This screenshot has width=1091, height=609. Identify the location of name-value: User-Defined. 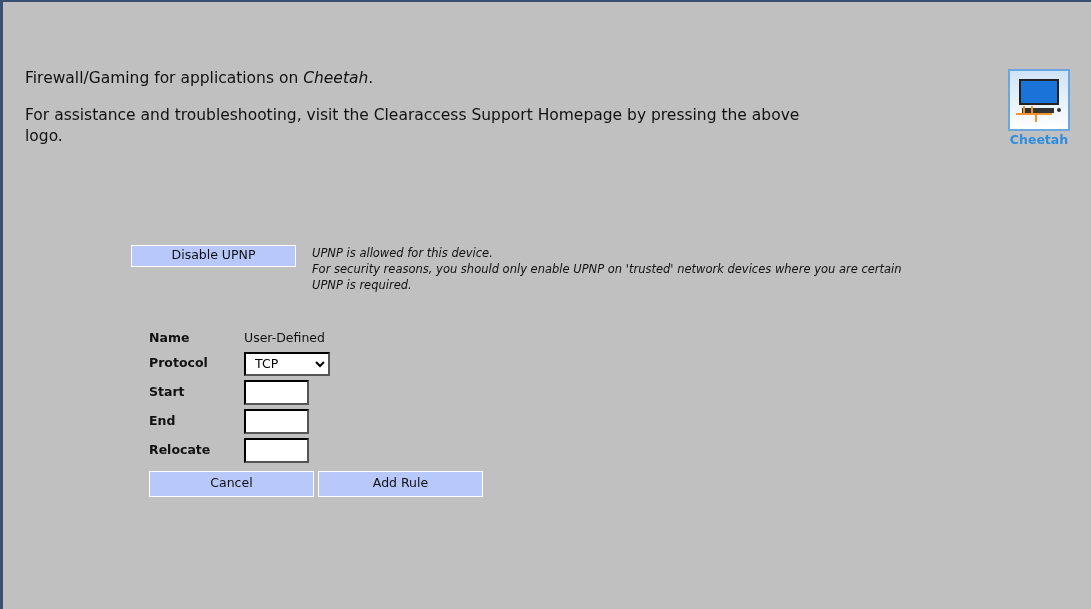
(284, 337).